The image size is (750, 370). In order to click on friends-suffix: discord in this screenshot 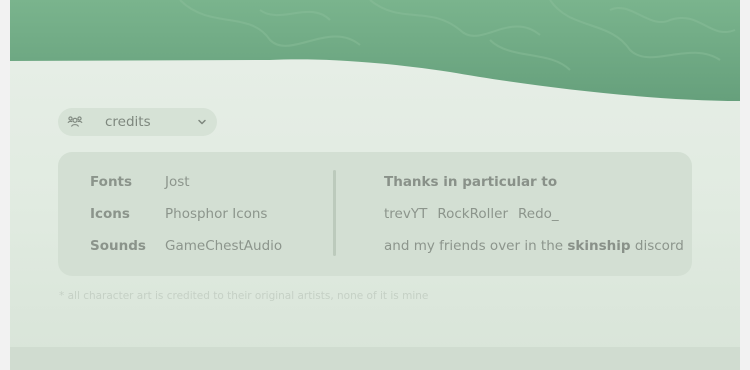, I will do `click(657, 246)`.